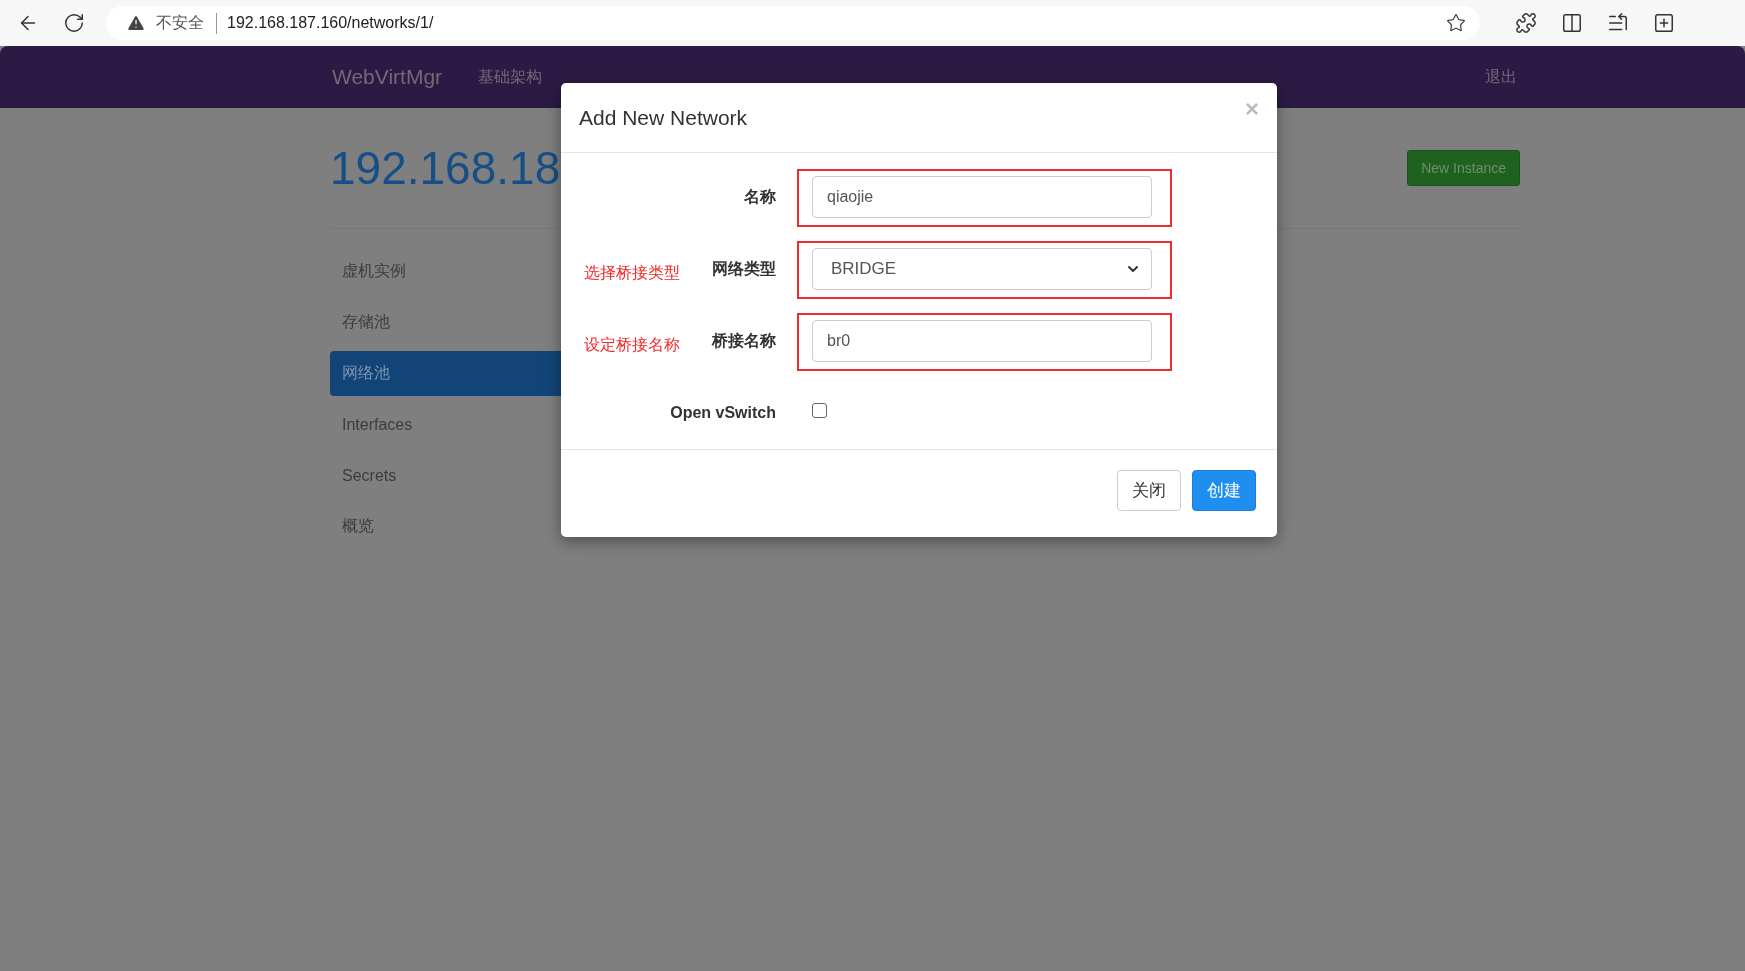  What do you see at coordinates (186, 23) in the screenshot?
I see `security-label: 不安全` at bounding box center [186, 23].